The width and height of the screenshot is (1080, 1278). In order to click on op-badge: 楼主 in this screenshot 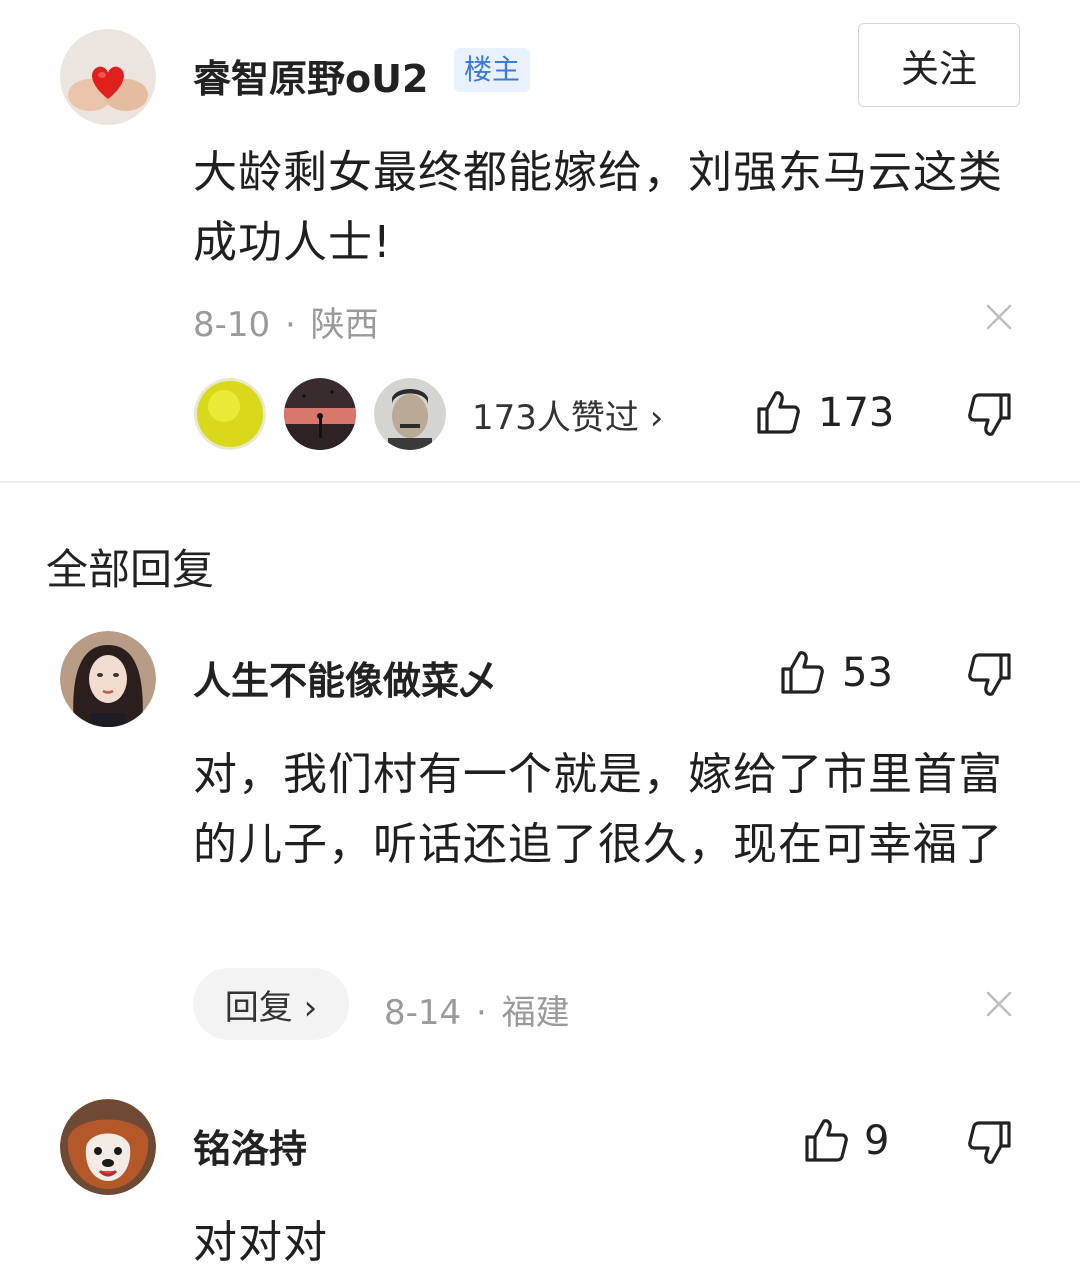, I will do `click(492, 70)`.